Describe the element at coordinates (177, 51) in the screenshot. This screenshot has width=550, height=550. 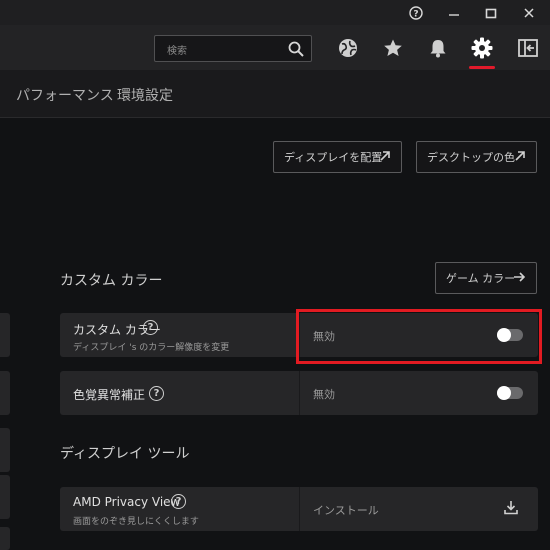
I see `search-placeholder: 検索` at that location.